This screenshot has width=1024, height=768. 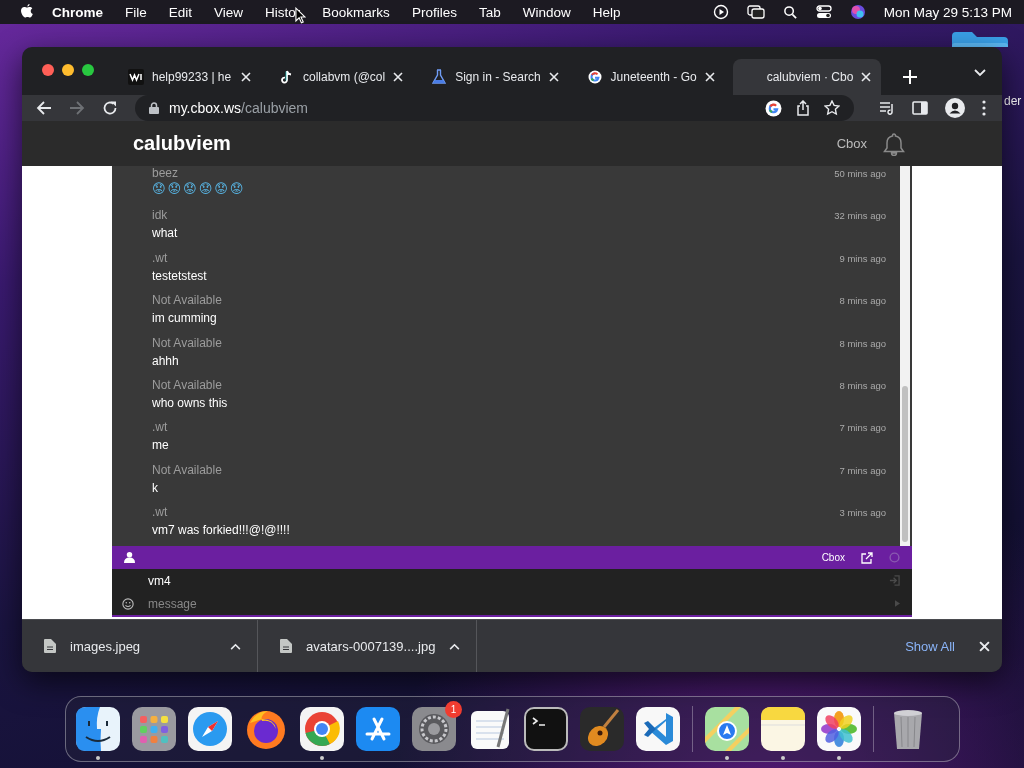 What do you see at coordinates (136, 12) in the screenshot?
I see `menu-item: File` at bounding box center [136, 12].